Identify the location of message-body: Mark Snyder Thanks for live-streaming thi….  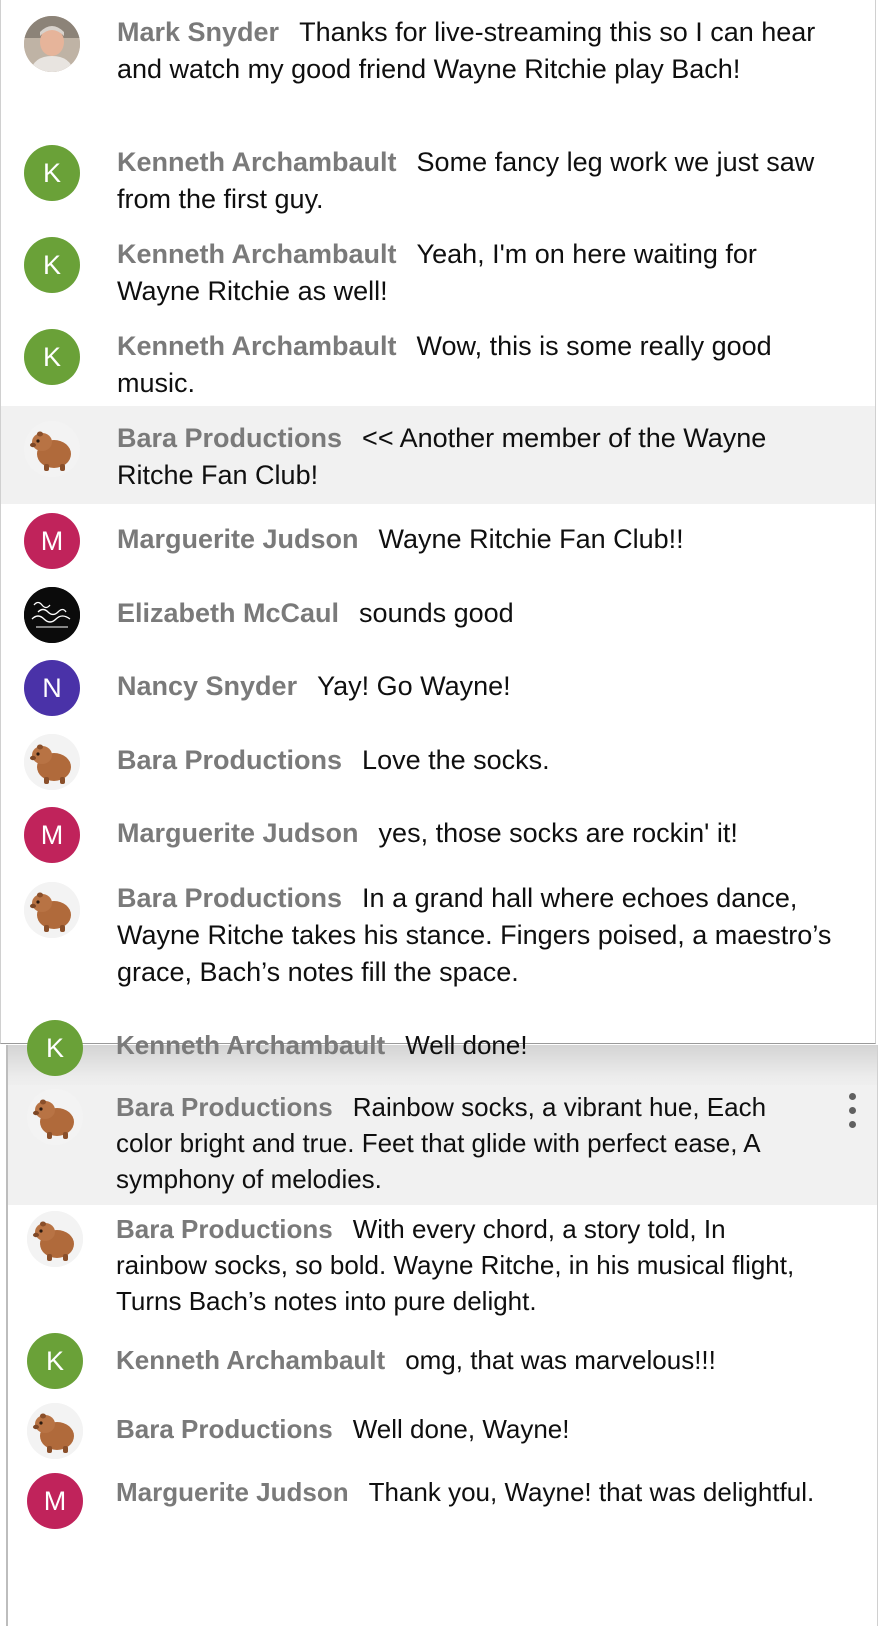
(477, 51).